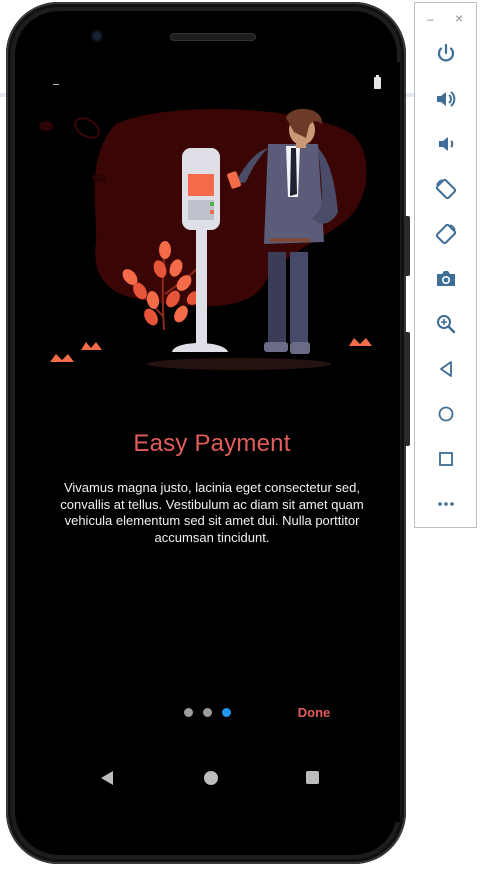  What do you see at coordinates (446, 54) in the screenshot?
I see `power-icon` at bounding box center [446, 54].